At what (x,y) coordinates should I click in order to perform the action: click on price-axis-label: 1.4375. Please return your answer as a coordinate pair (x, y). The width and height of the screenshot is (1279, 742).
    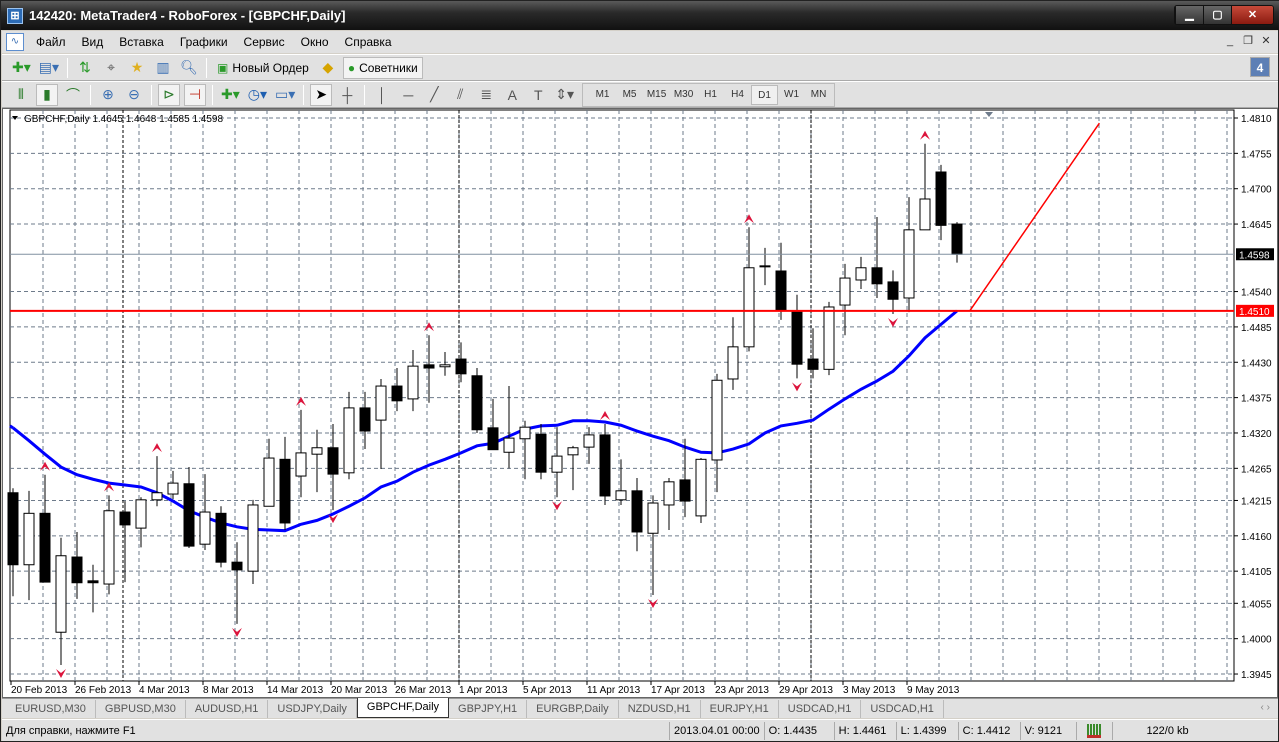
    Looking at the image, I should click on (1256, 399).